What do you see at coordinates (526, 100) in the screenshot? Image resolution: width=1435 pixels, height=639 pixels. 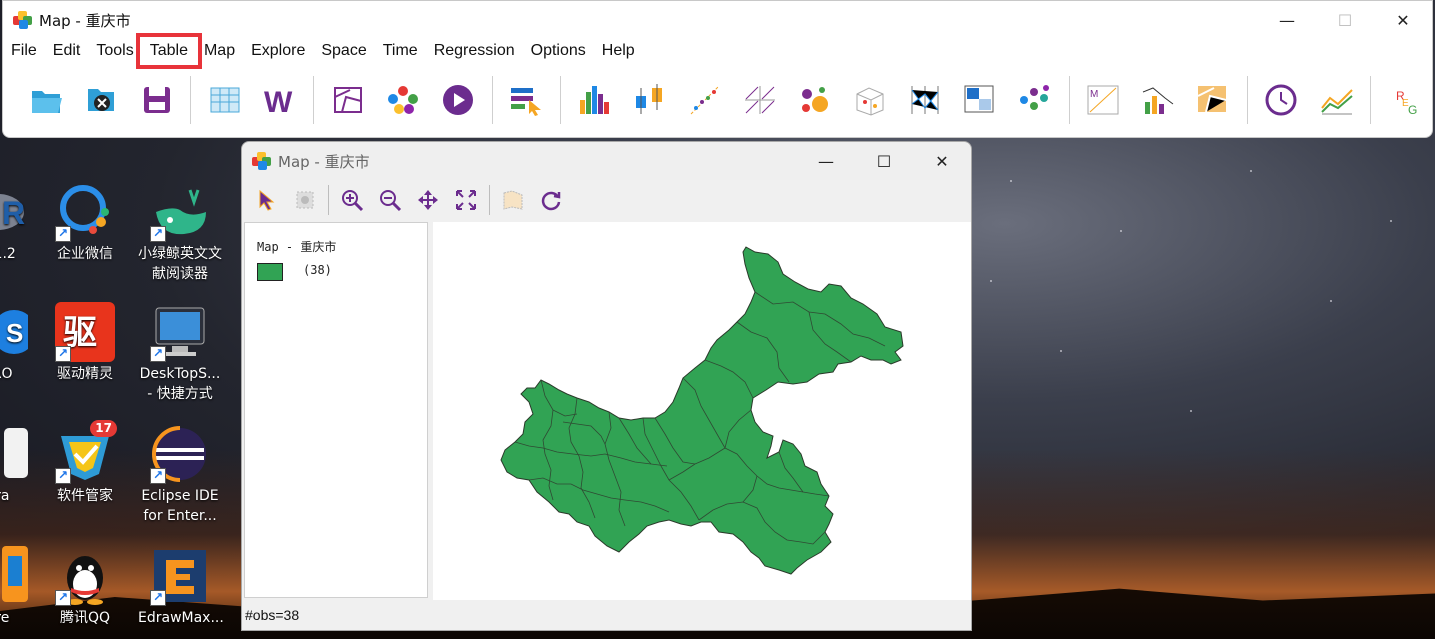 I see `select-cursor-icon` at bounding box center [526, 100].